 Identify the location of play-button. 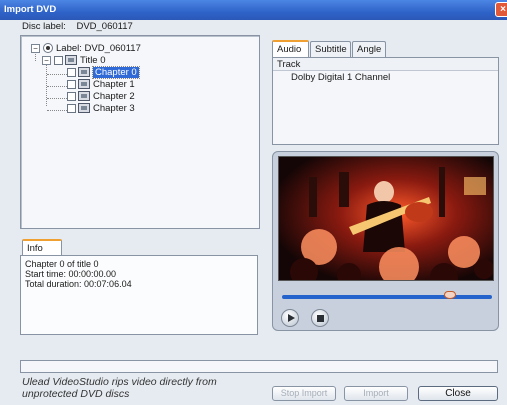
(290, 318).